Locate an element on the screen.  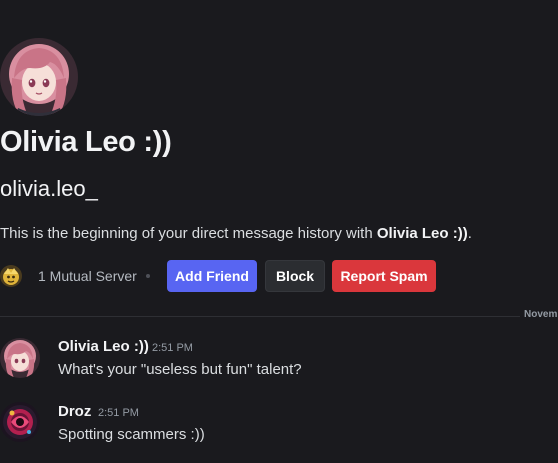
mutual-server-count: 1 Mutual Server is located at coordinates (87, 276).